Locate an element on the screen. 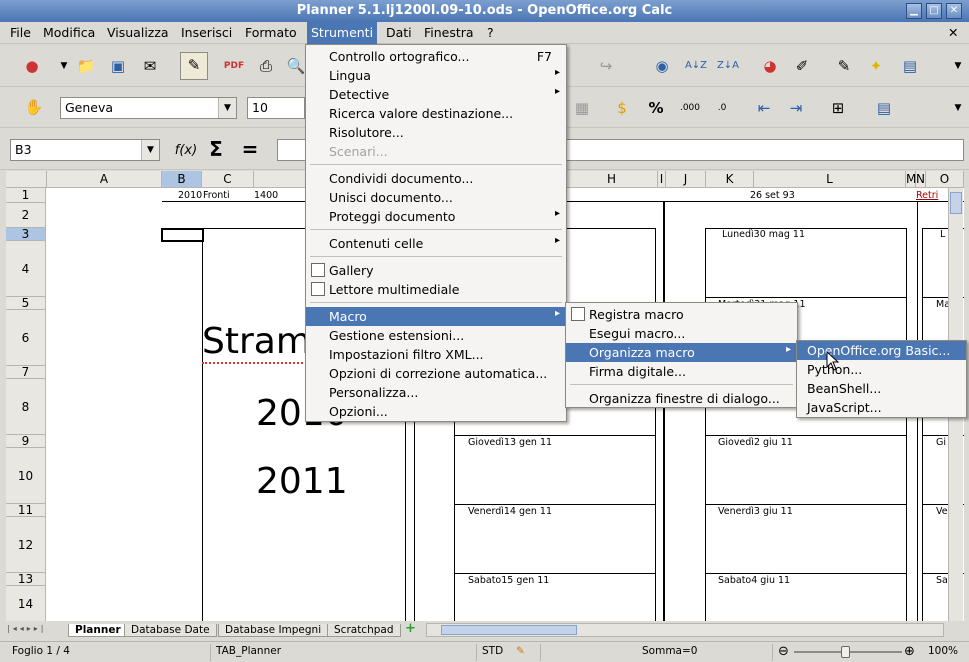  increase-indent-icon: ⇥ is located at coordinates (796, 108).